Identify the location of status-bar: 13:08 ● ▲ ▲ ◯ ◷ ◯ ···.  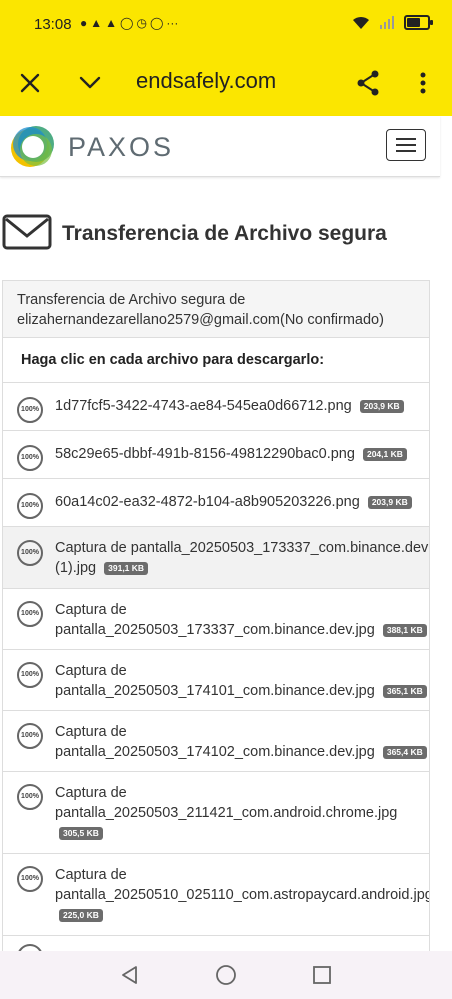
(226, 25).